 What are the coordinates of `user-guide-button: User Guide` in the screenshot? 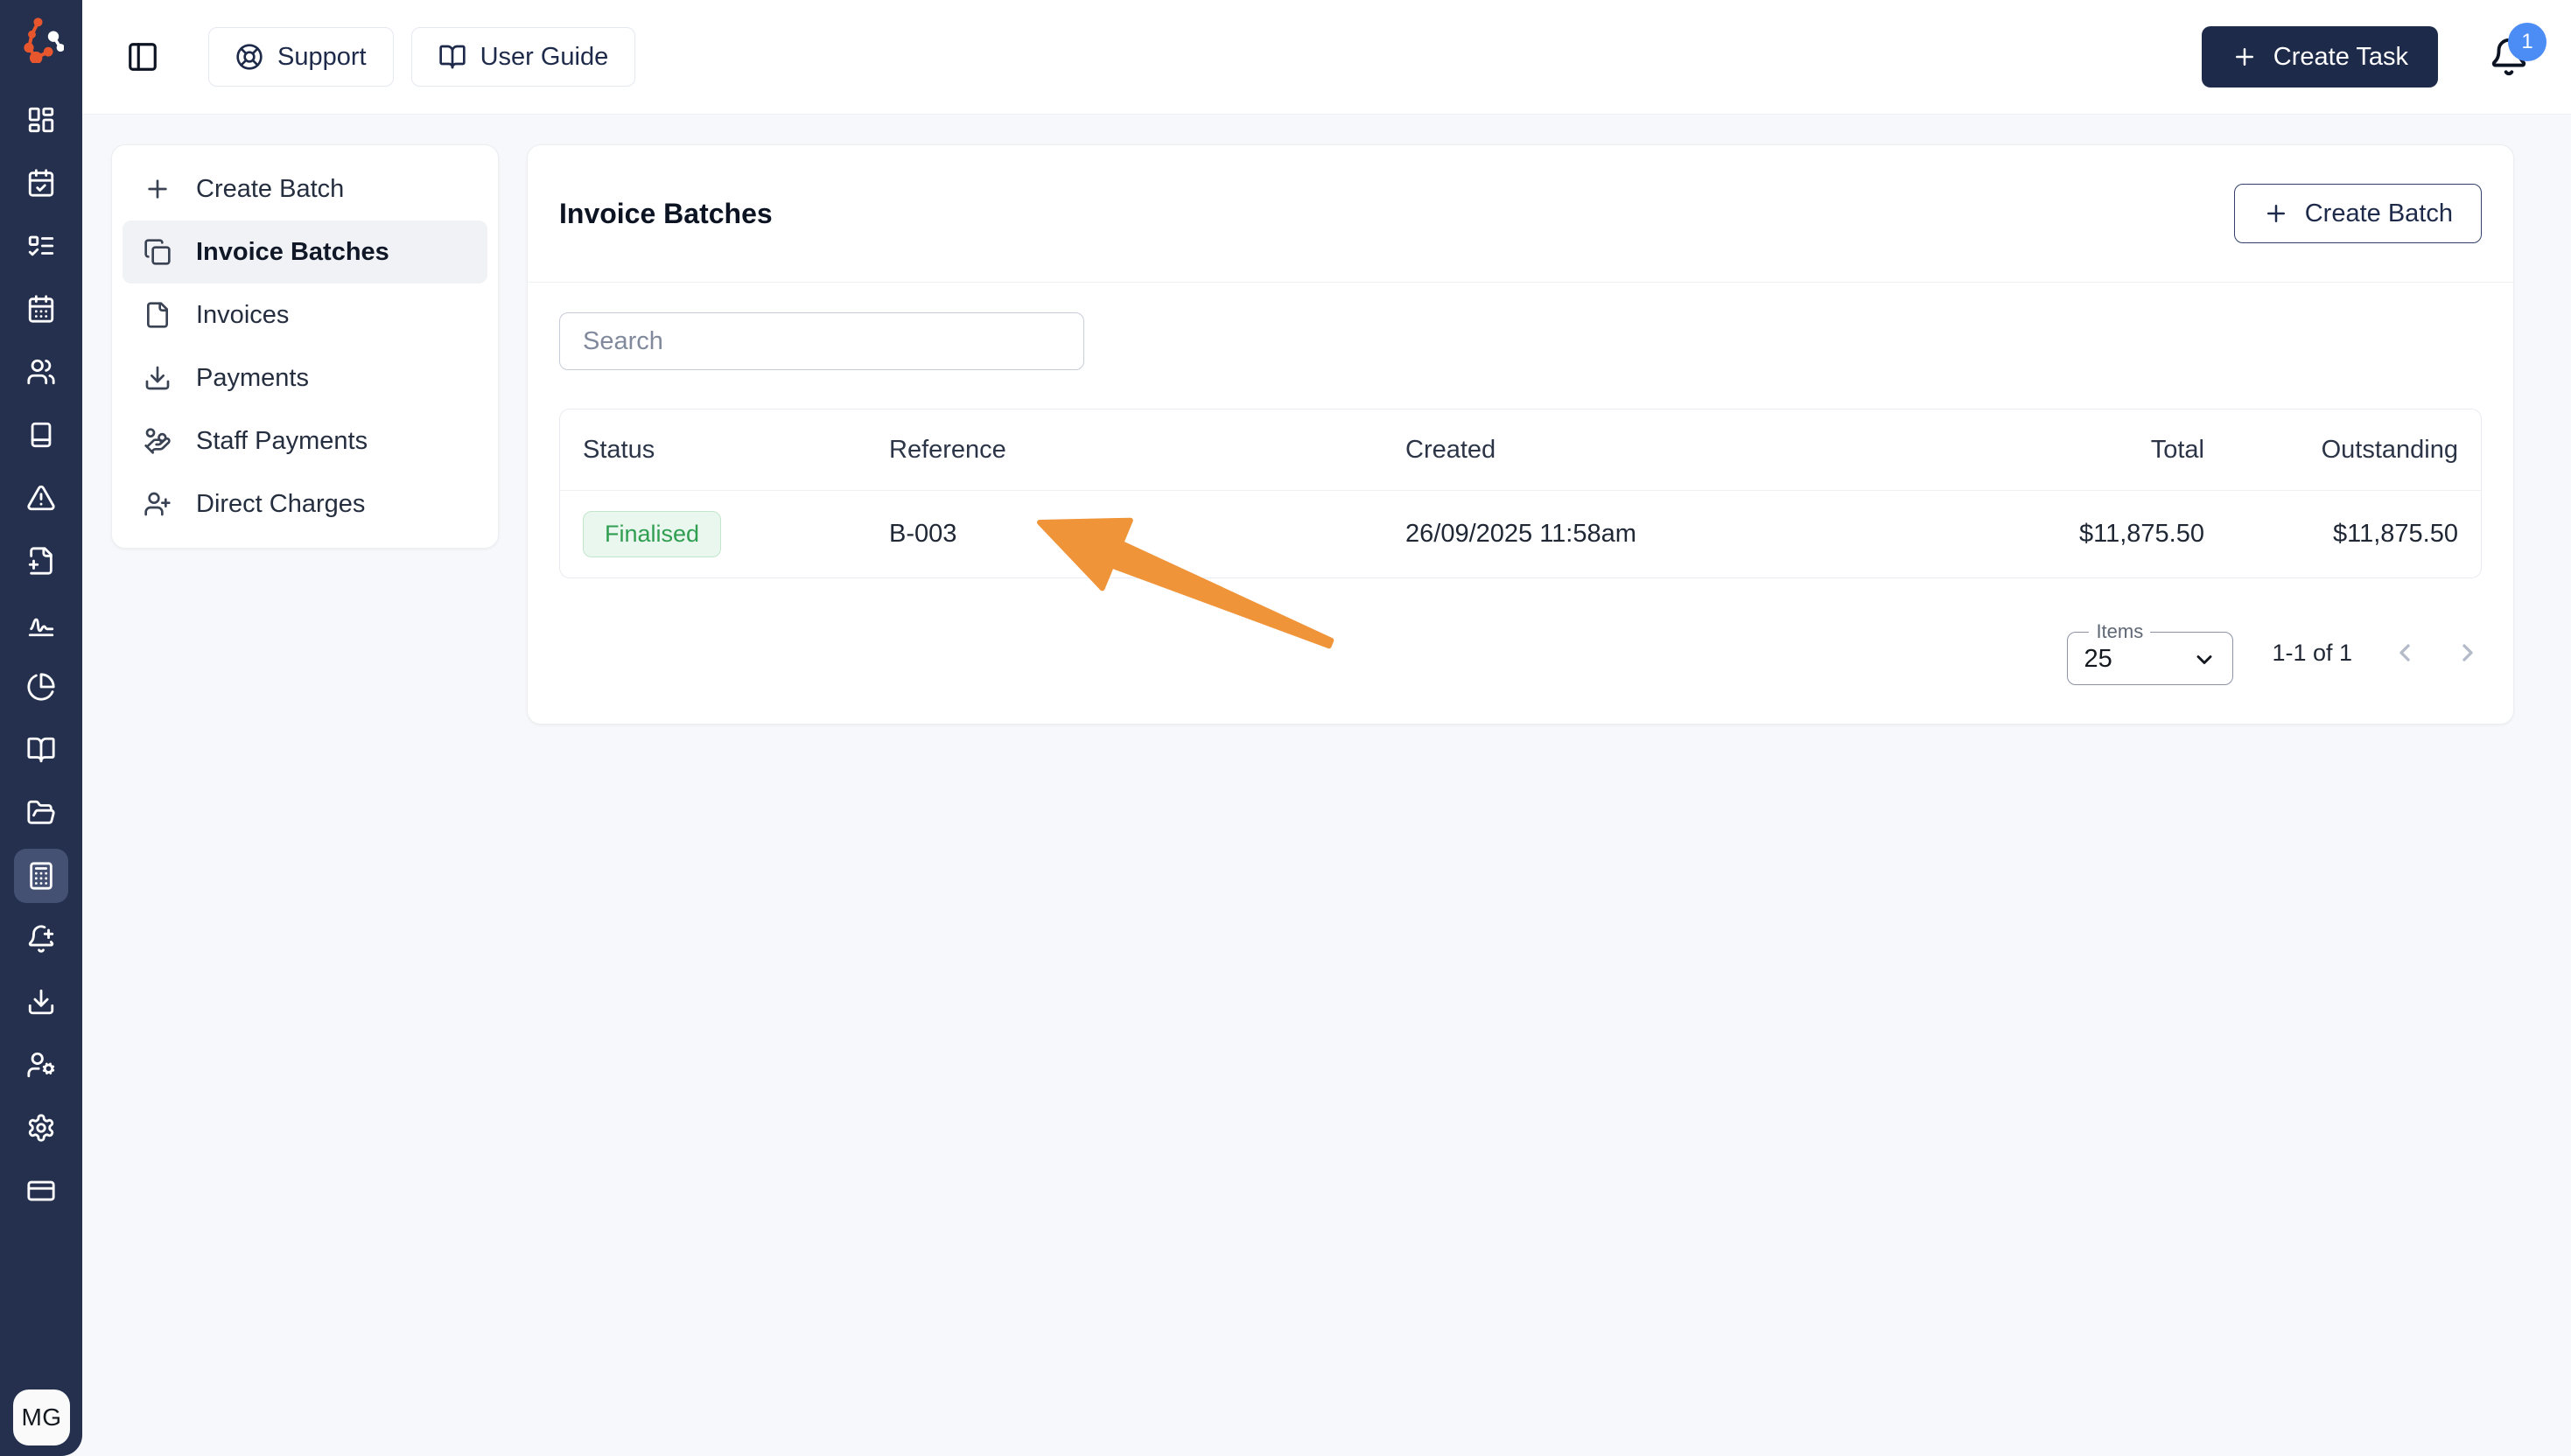 It's located at (523, 57).